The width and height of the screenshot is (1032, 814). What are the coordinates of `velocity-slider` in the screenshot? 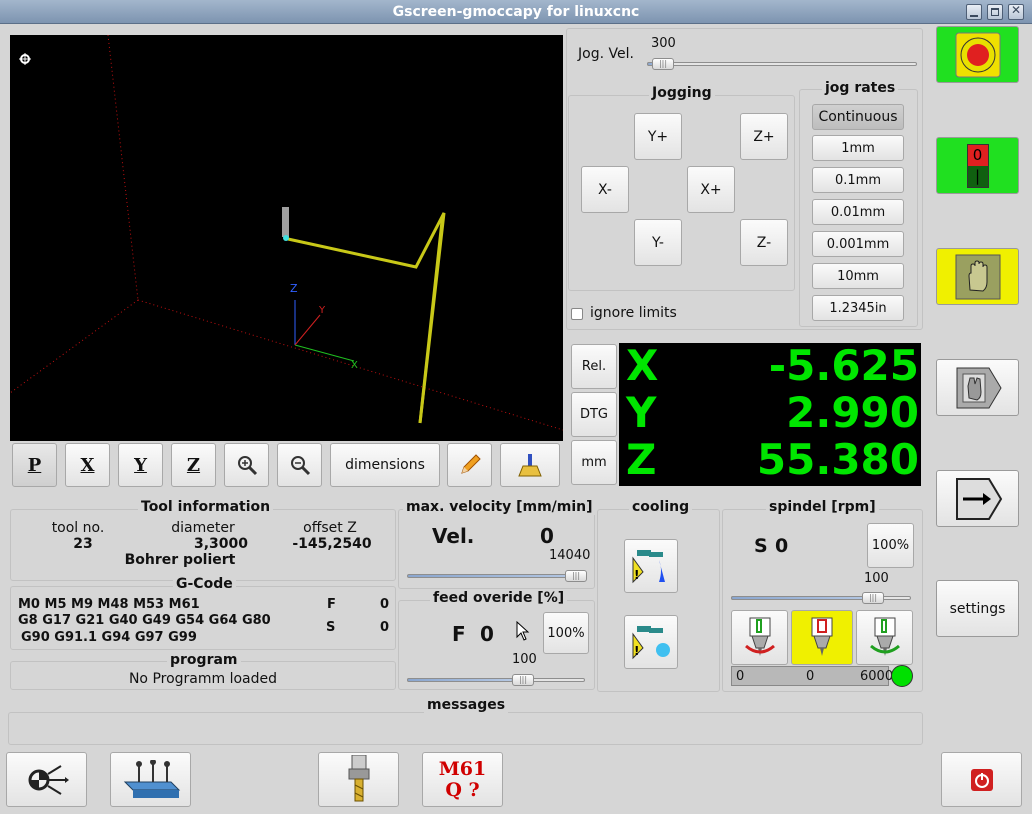 It's located at (496, 576).